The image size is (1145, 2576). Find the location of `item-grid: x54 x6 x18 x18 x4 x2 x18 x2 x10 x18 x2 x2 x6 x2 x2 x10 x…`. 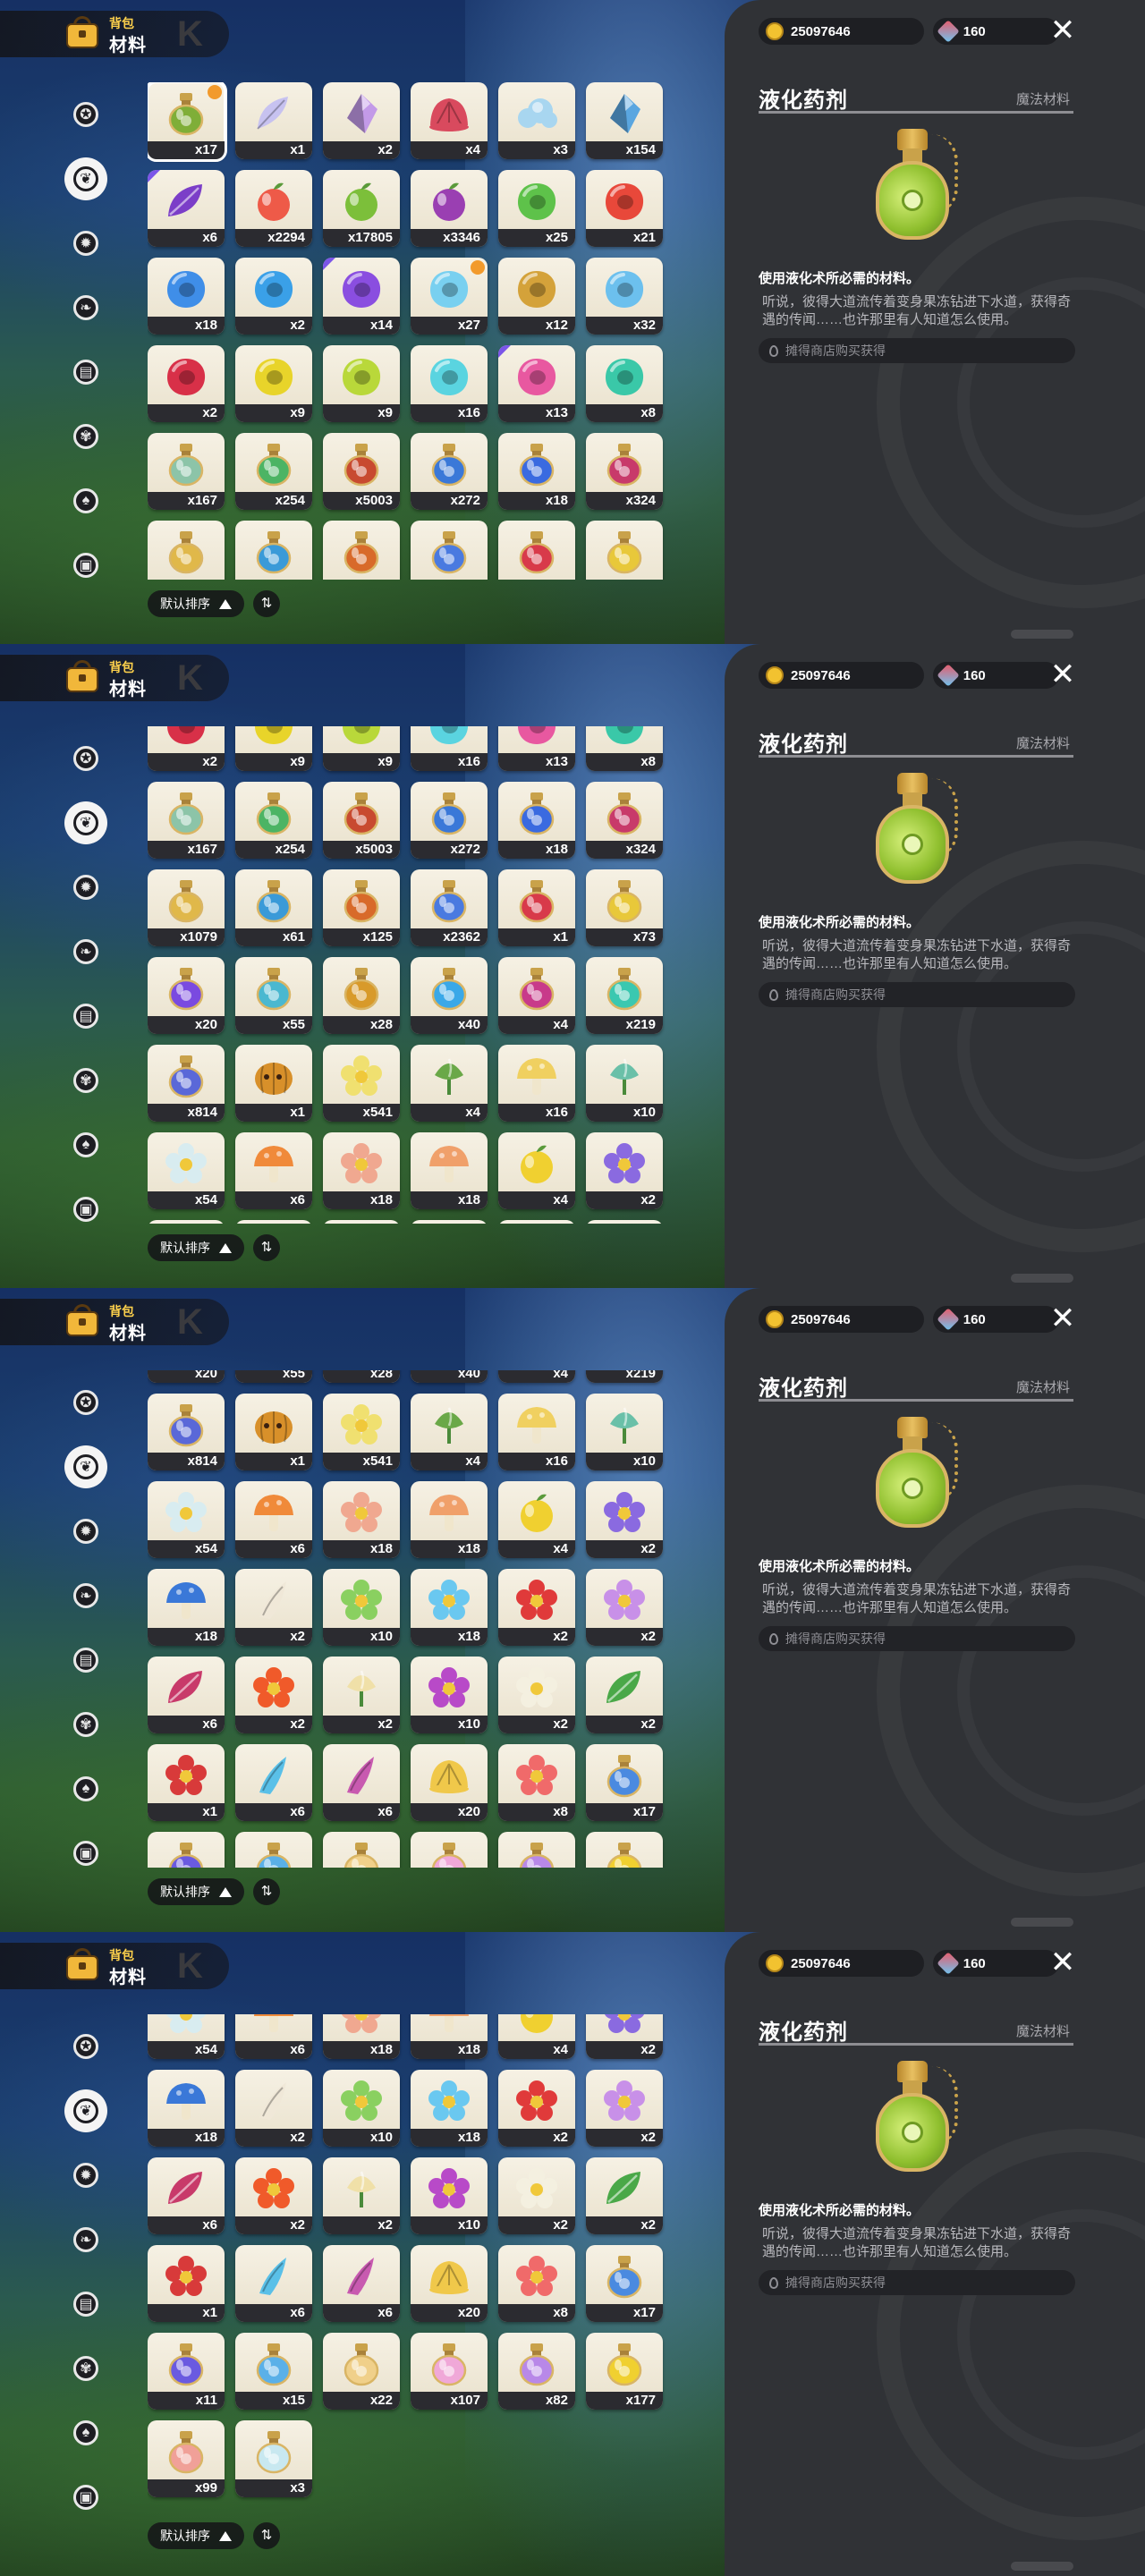

item-grid: x54 x6 x18 x18 x4 x2 x18 x2 x10 x18 x2 x2 x6 x2 x2 x10 x… is located at coordinates (409, 2263).